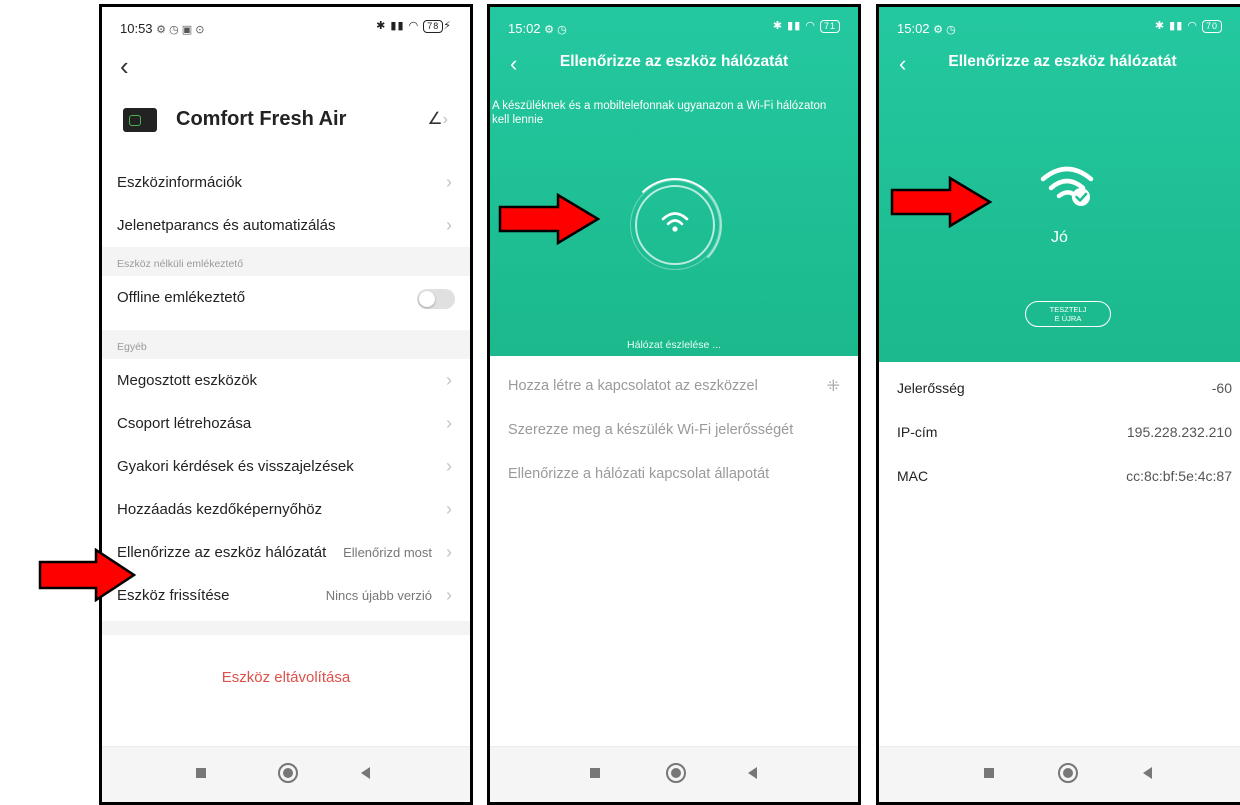 Image resolution: width=1240 pixels, height=805 pixels. I want to click on row-shared-devices: Megosztott eszközök ›, so click(286, 380).